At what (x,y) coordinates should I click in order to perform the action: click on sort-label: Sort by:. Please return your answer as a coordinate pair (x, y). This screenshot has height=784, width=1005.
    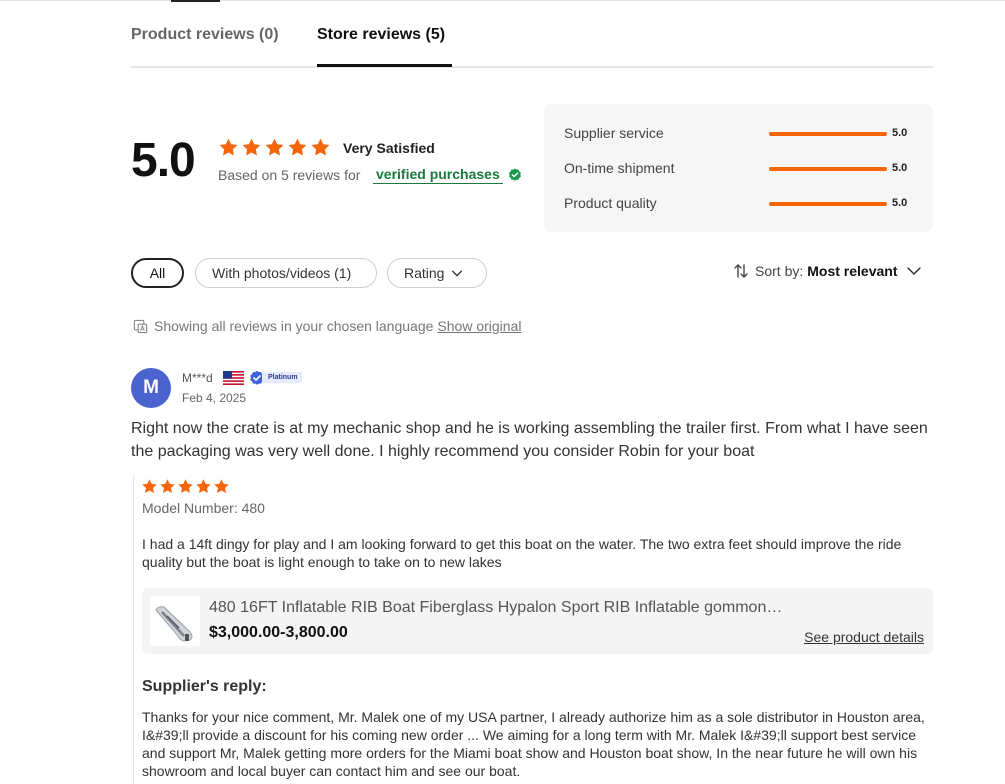
    Looking at the image, I should click on (779, 271).